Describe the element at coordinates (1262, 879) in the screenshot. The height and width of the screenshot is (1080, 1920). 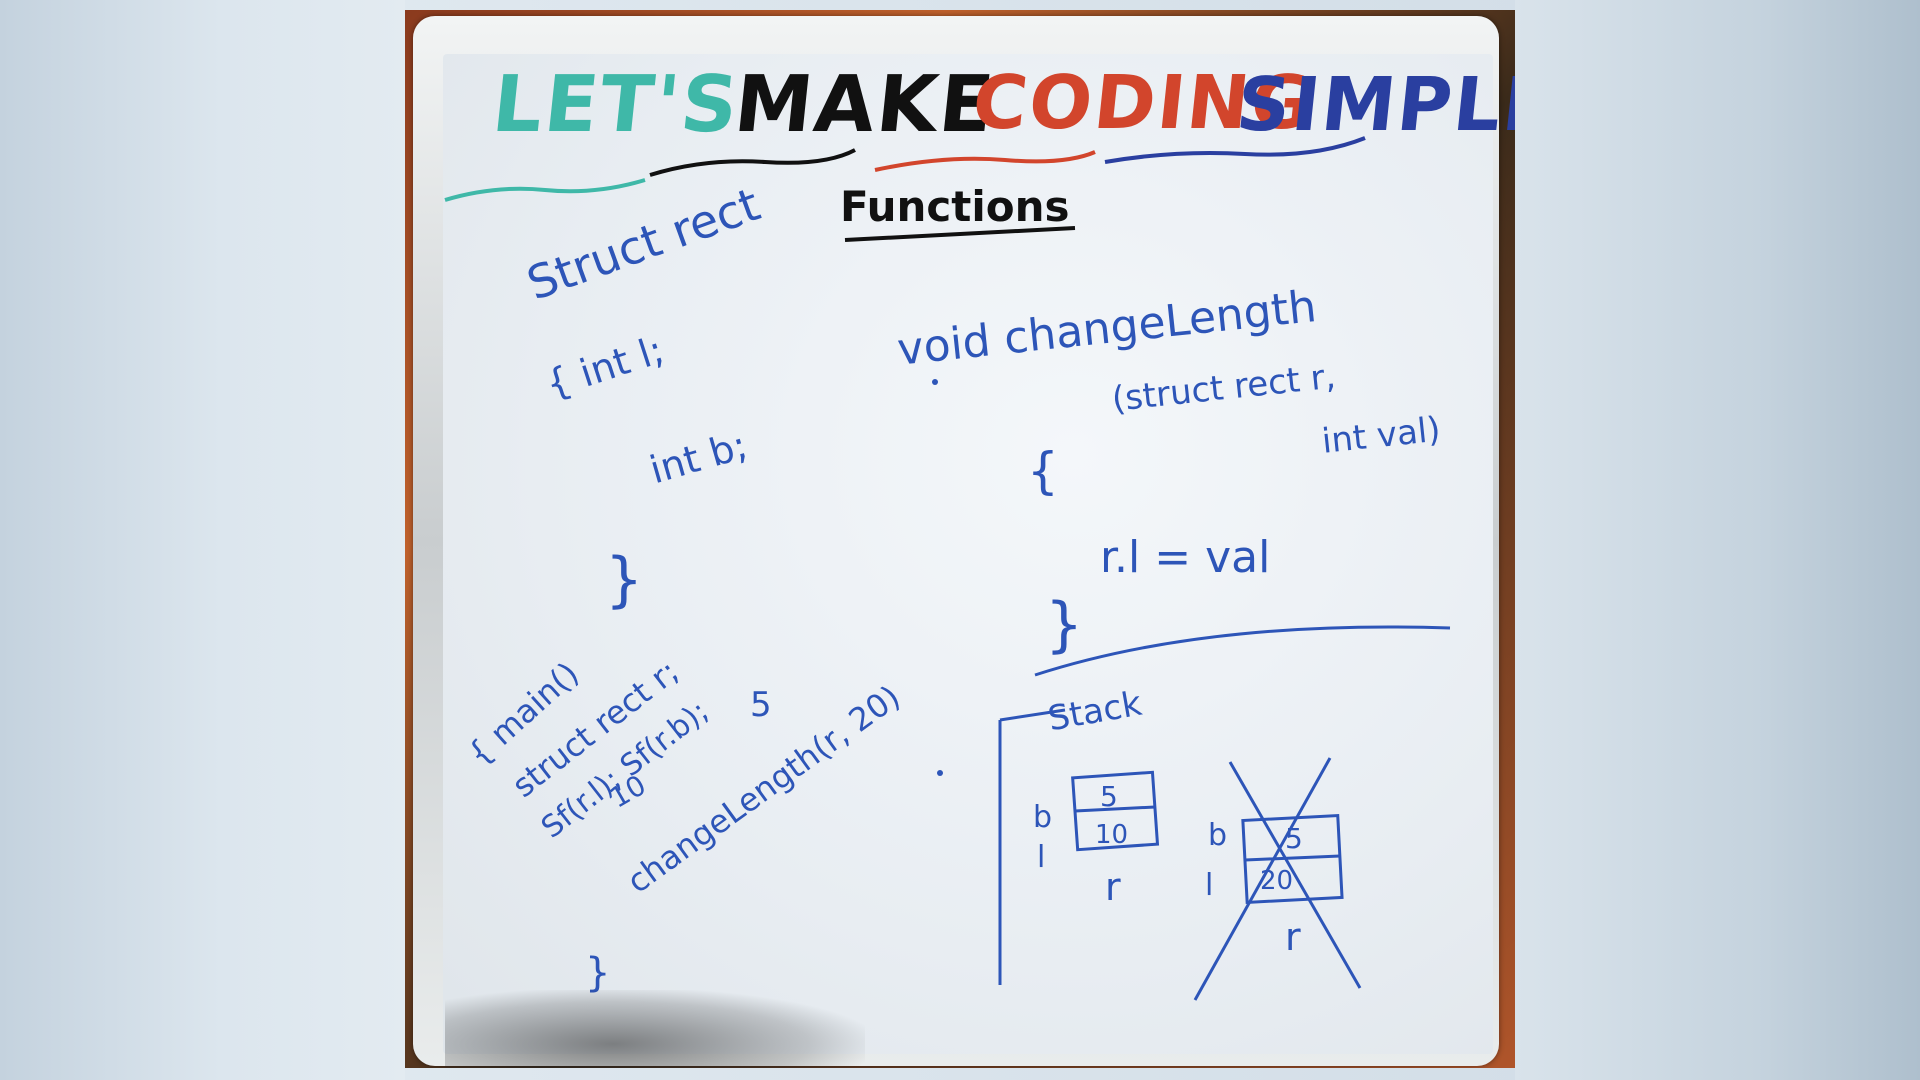
I see `stack-frame2-cross-b` at that location.